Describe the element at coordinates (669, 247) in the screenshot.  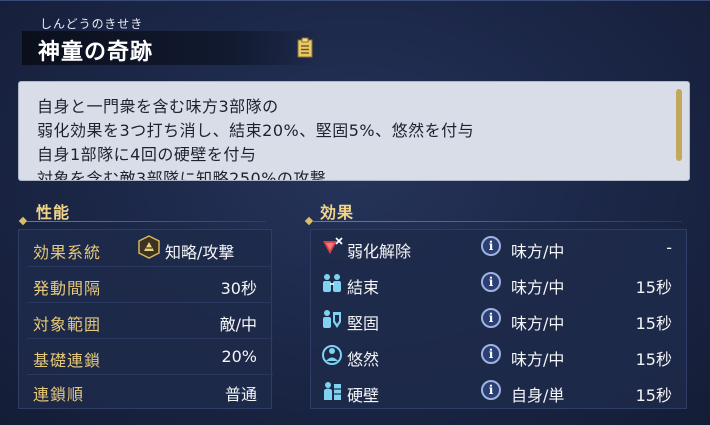
I see `effect-duration: -` at that location.